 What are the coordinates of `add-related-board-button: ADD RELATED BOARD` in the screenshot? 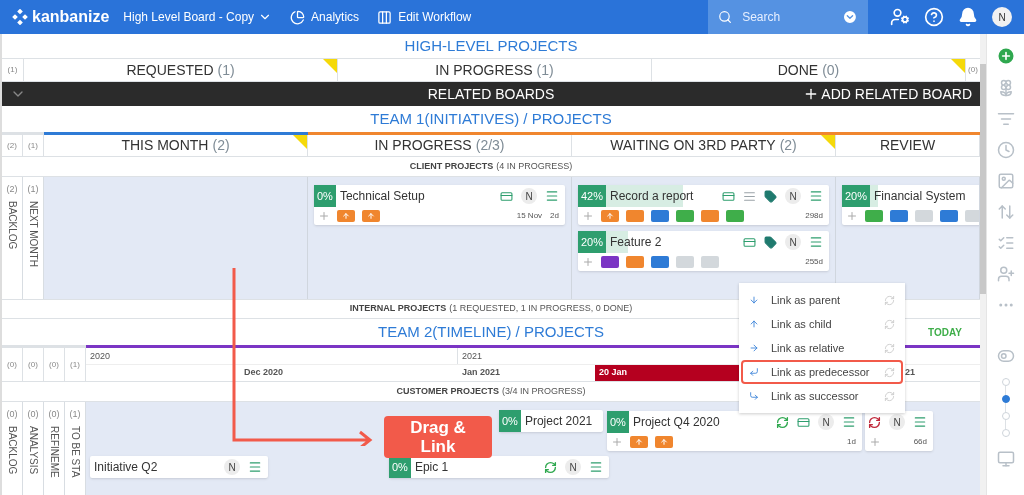 It's located at (887, 94).